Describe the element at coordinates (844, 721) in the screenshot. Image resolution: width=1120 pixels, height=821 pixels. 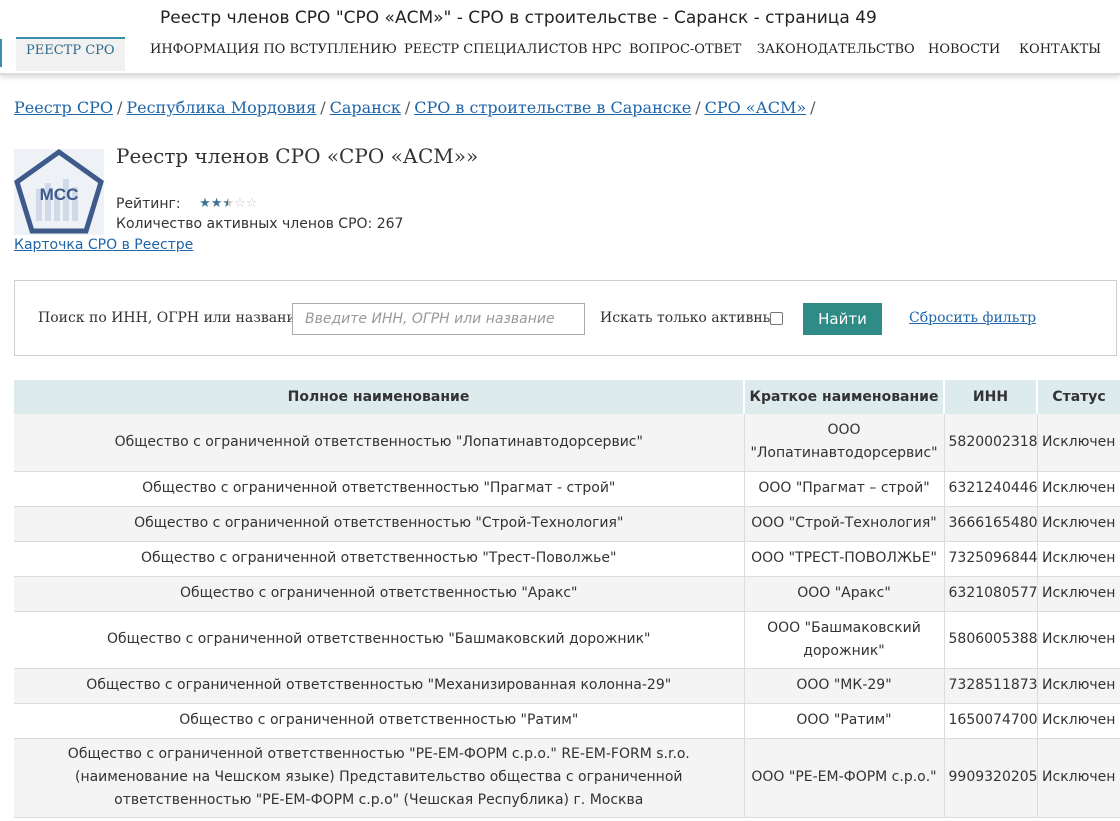
I see `cell-short-name: ООО "Ратим"` at that location.